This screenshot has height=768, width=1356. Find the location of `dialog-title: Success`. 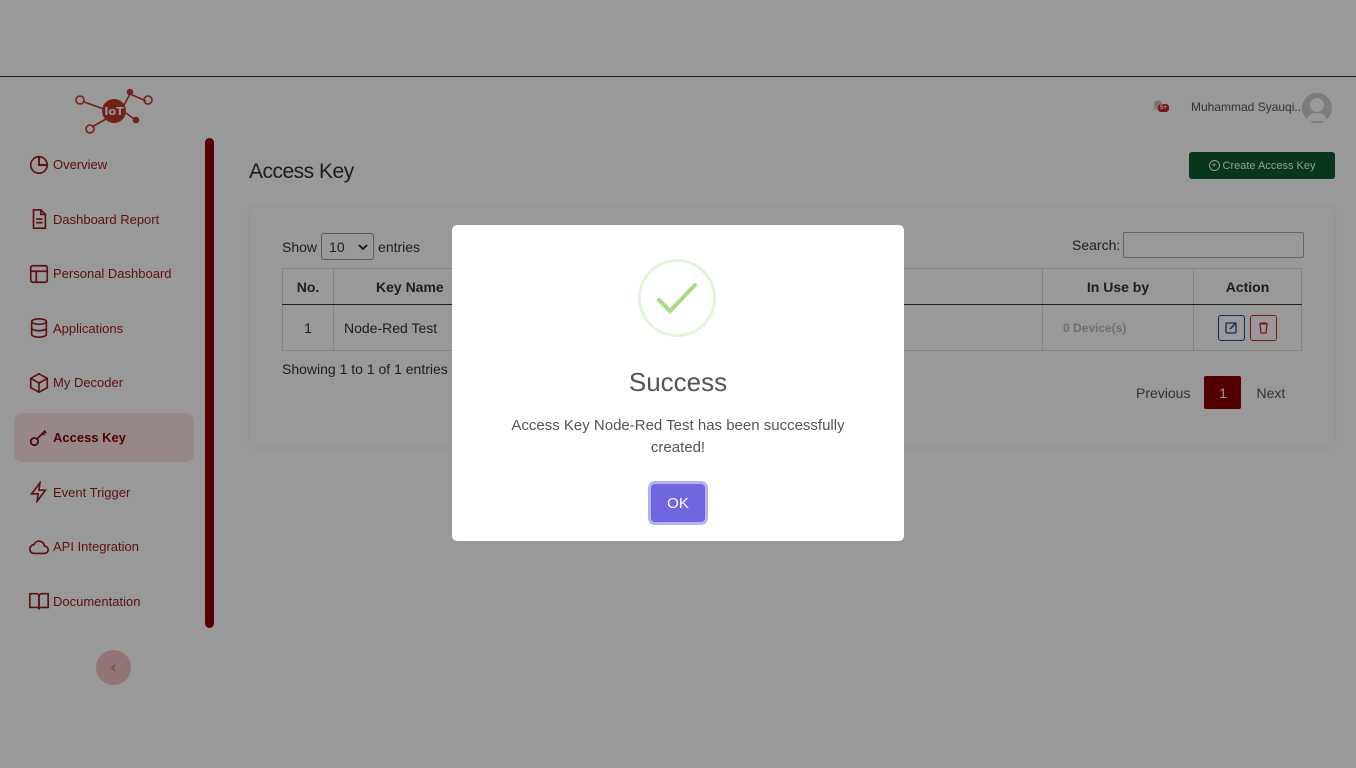

dialog-title: Success is located at coordinates (678, 382).